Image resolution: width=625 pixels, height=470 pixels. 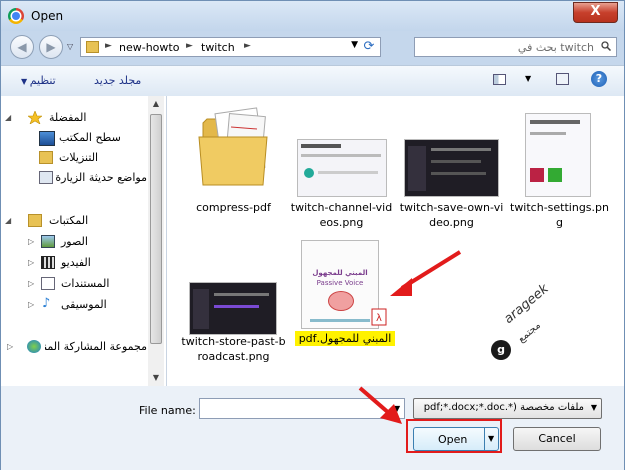 I want to click on scroll-down-arrow-icon: ▼, so click(x=156, y=378).